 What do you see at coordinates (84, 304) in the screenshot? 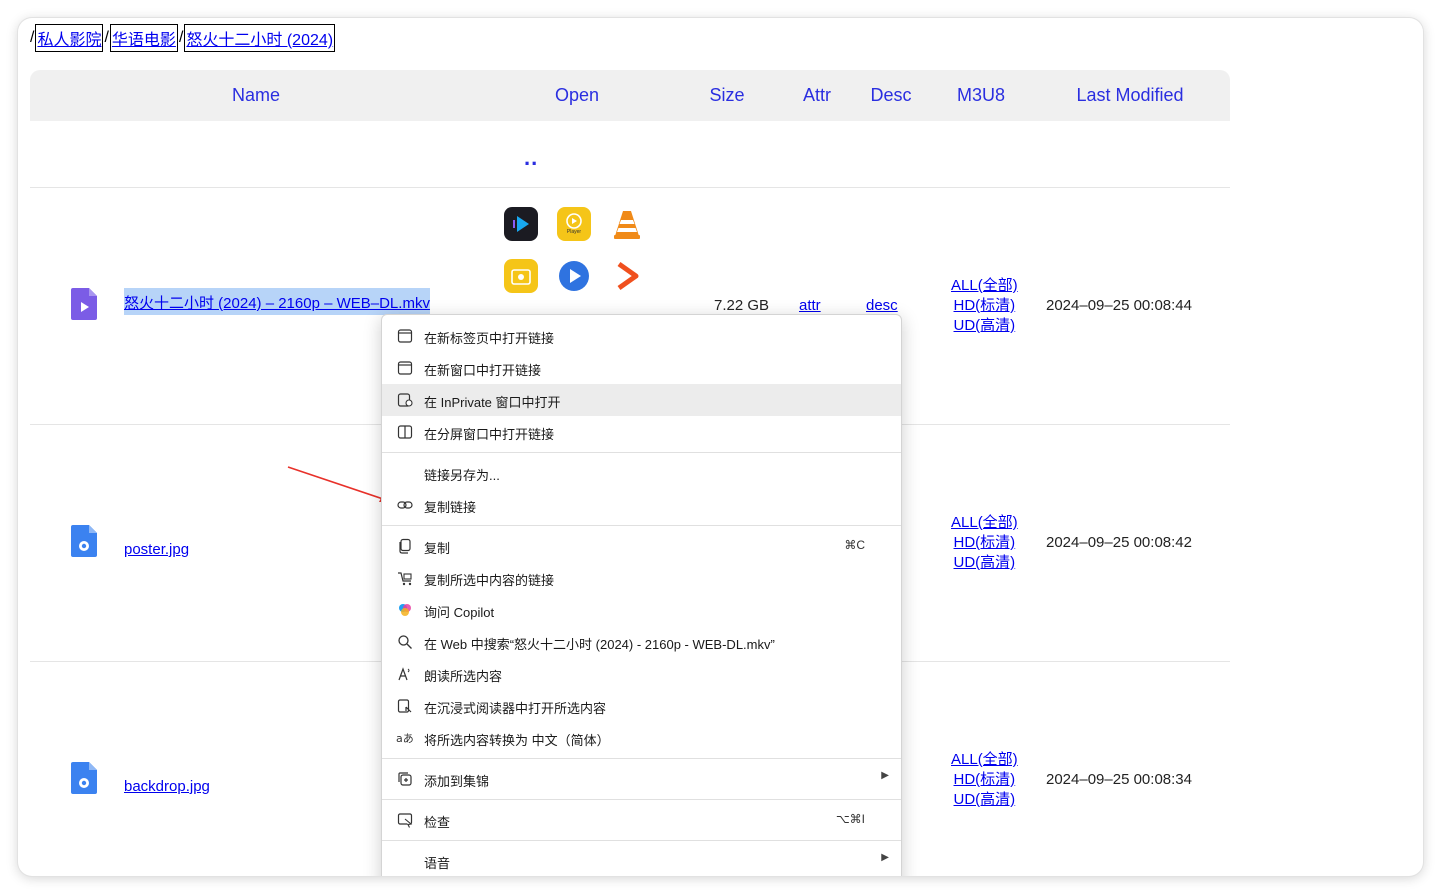
I see `video-file-icon` at bounding box center [84, 304].